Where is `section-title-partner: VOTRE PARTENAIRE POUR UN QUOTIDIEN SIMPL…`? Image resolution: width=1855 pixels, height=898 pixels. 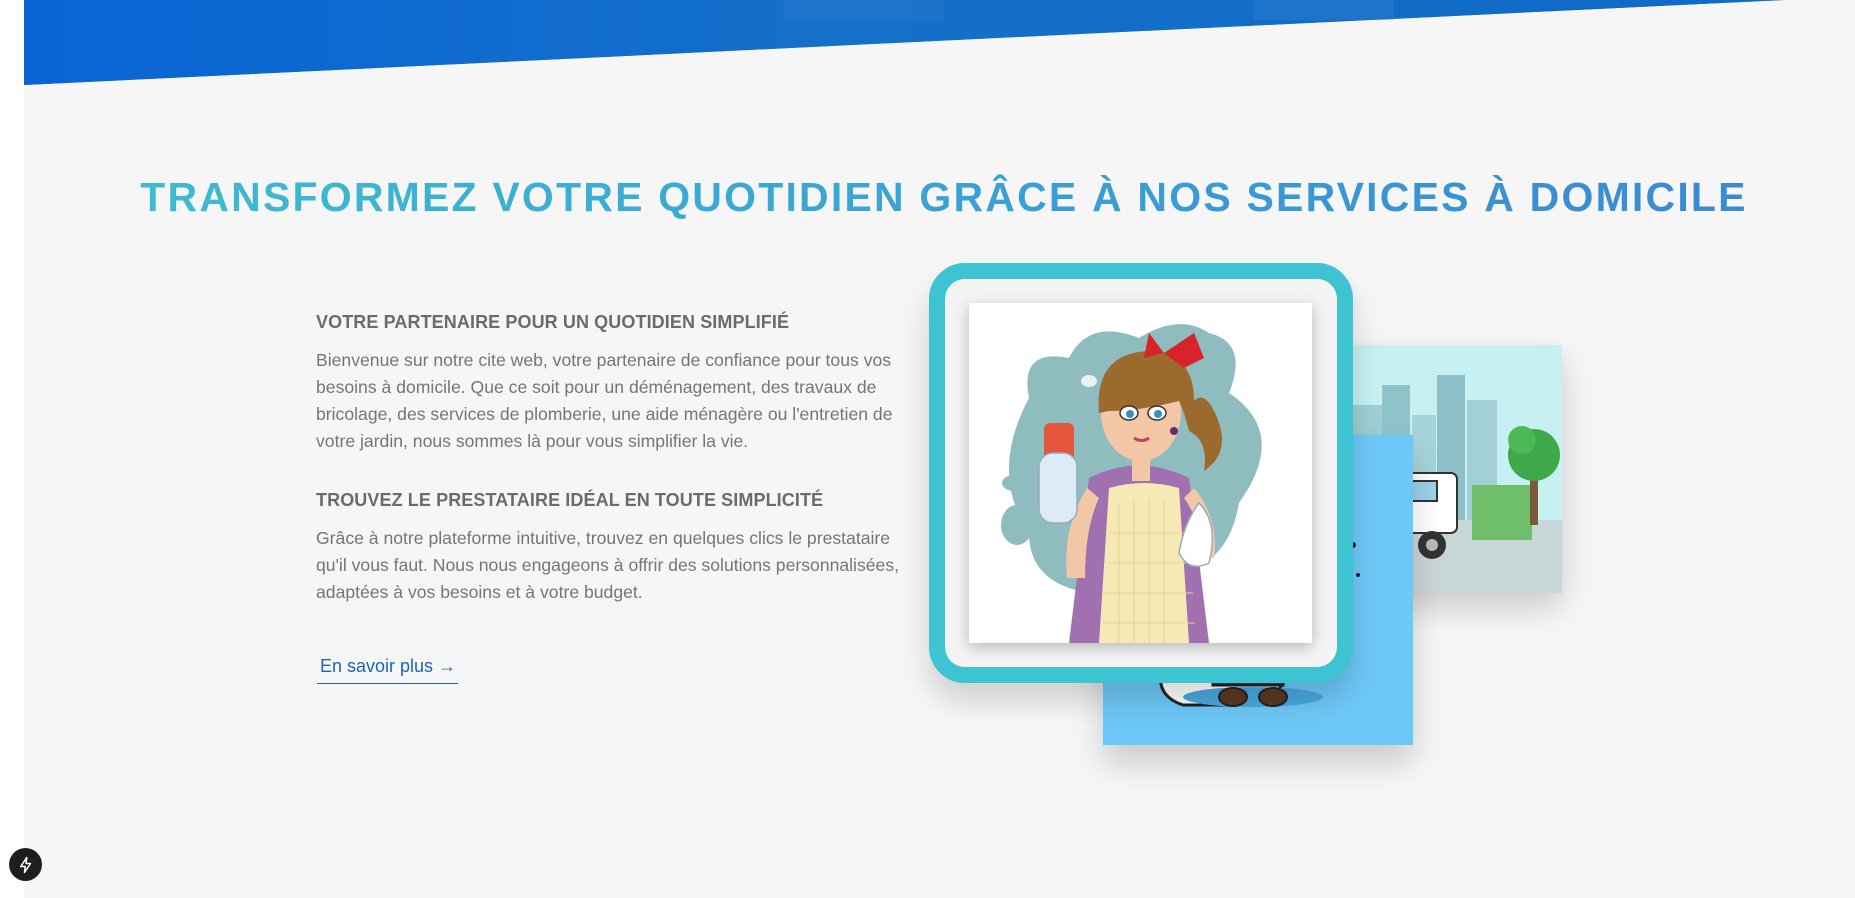 section-title-partner: VOTRE PARTENAIRE POUR UN QUOTIDIEN SIMPL… is located at coordinates (553, 322).